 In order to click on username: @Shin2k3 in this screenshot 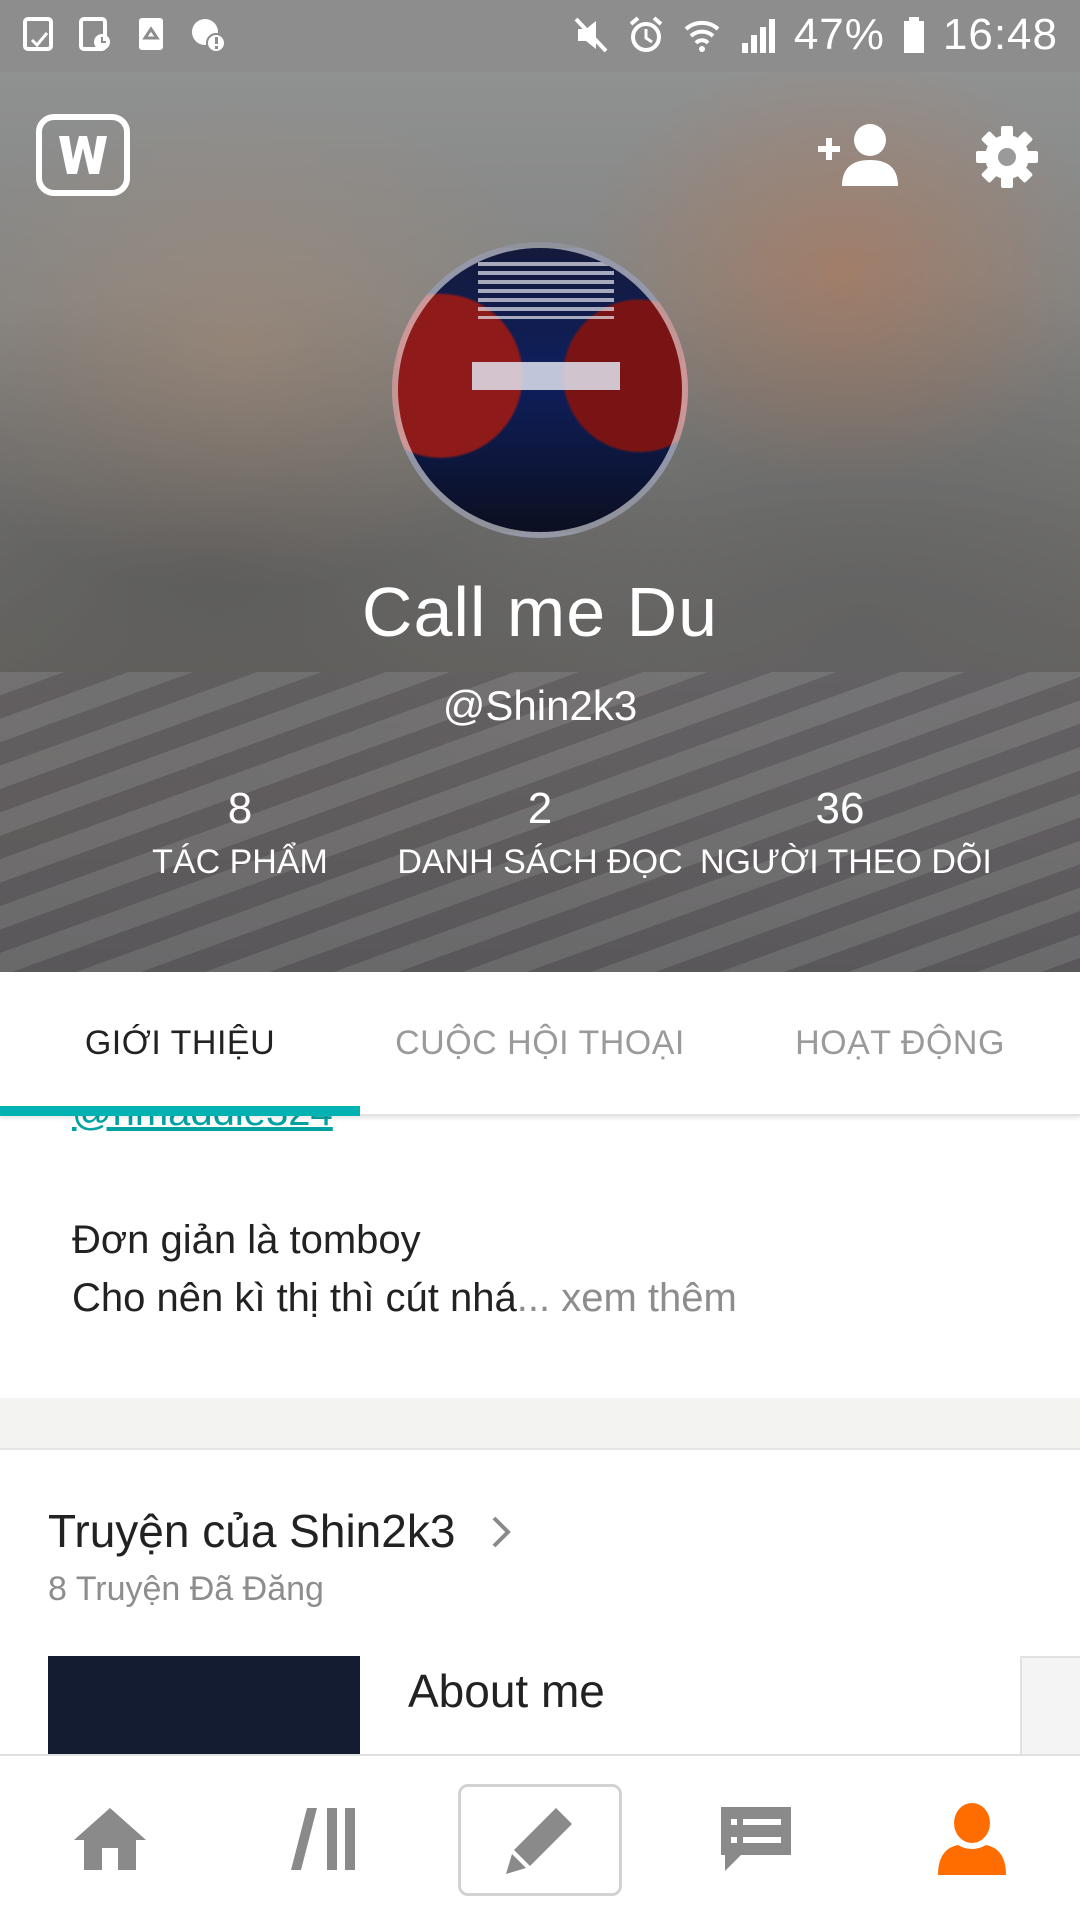, I will do `click(540, 705)`.